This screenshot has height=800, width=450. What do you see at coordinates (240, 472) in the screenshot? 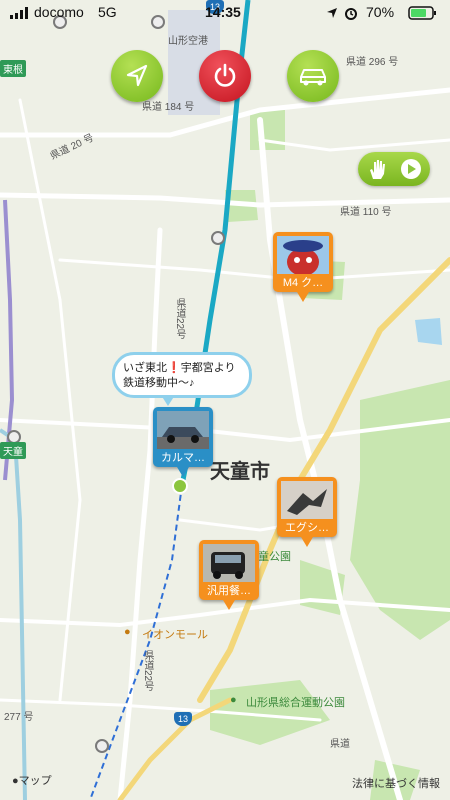
I see `city-label: 天童市` at bounding box center [240, 472].